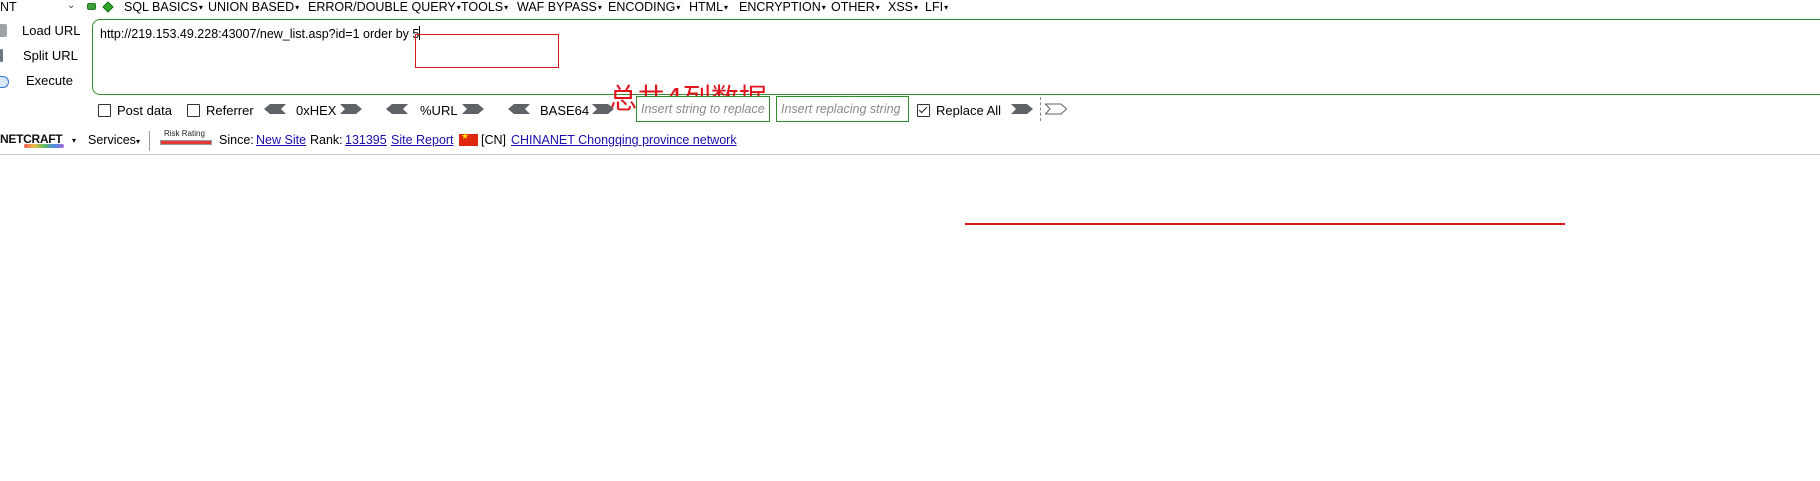 The image size is (1820, 481). I want to click on menu-waf-bypass: WAF BYPASS▾, so click(559, 7).